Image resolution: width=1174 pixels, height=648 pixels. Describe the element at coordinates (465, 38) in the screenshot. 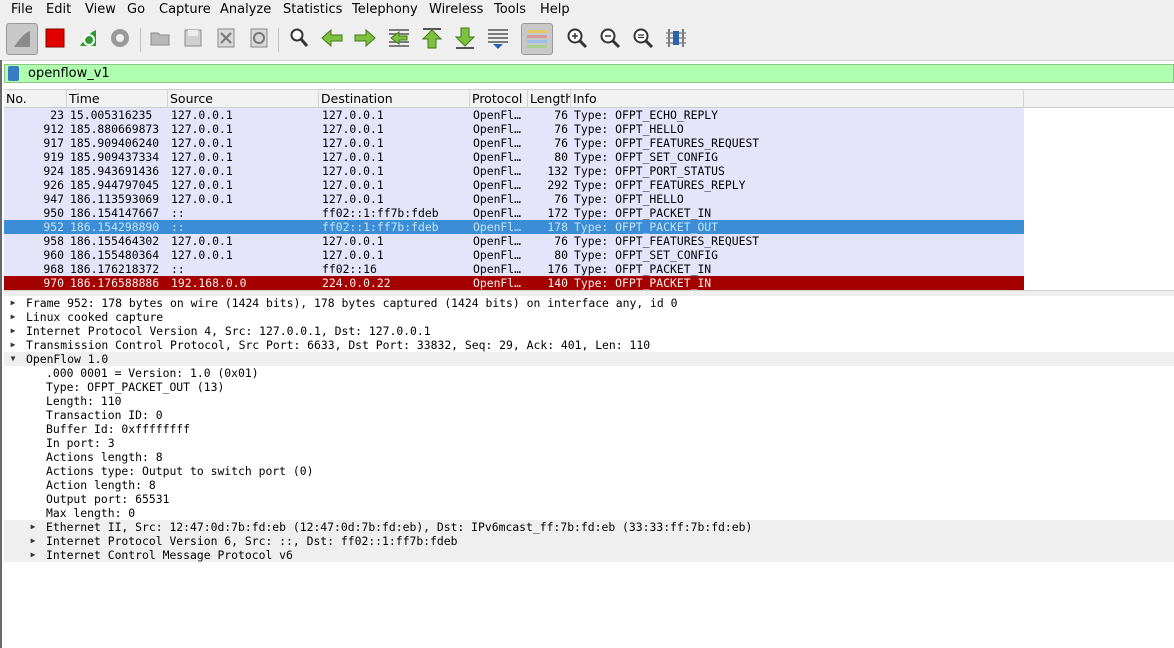

I see `last-packet-button` at that location.